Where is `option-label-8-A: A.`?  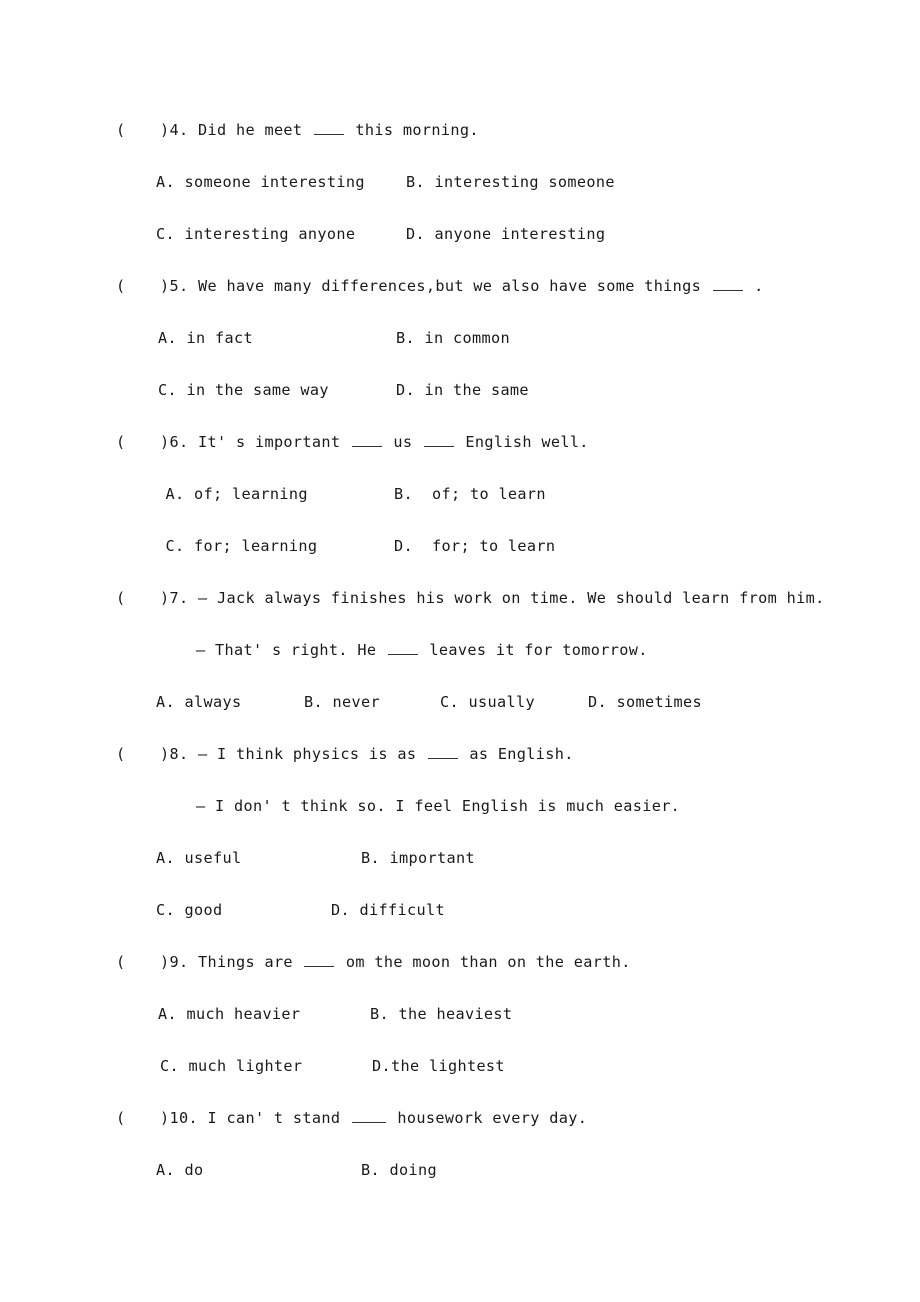 option-label-8-A: A. is located at coordinates (165, 858).